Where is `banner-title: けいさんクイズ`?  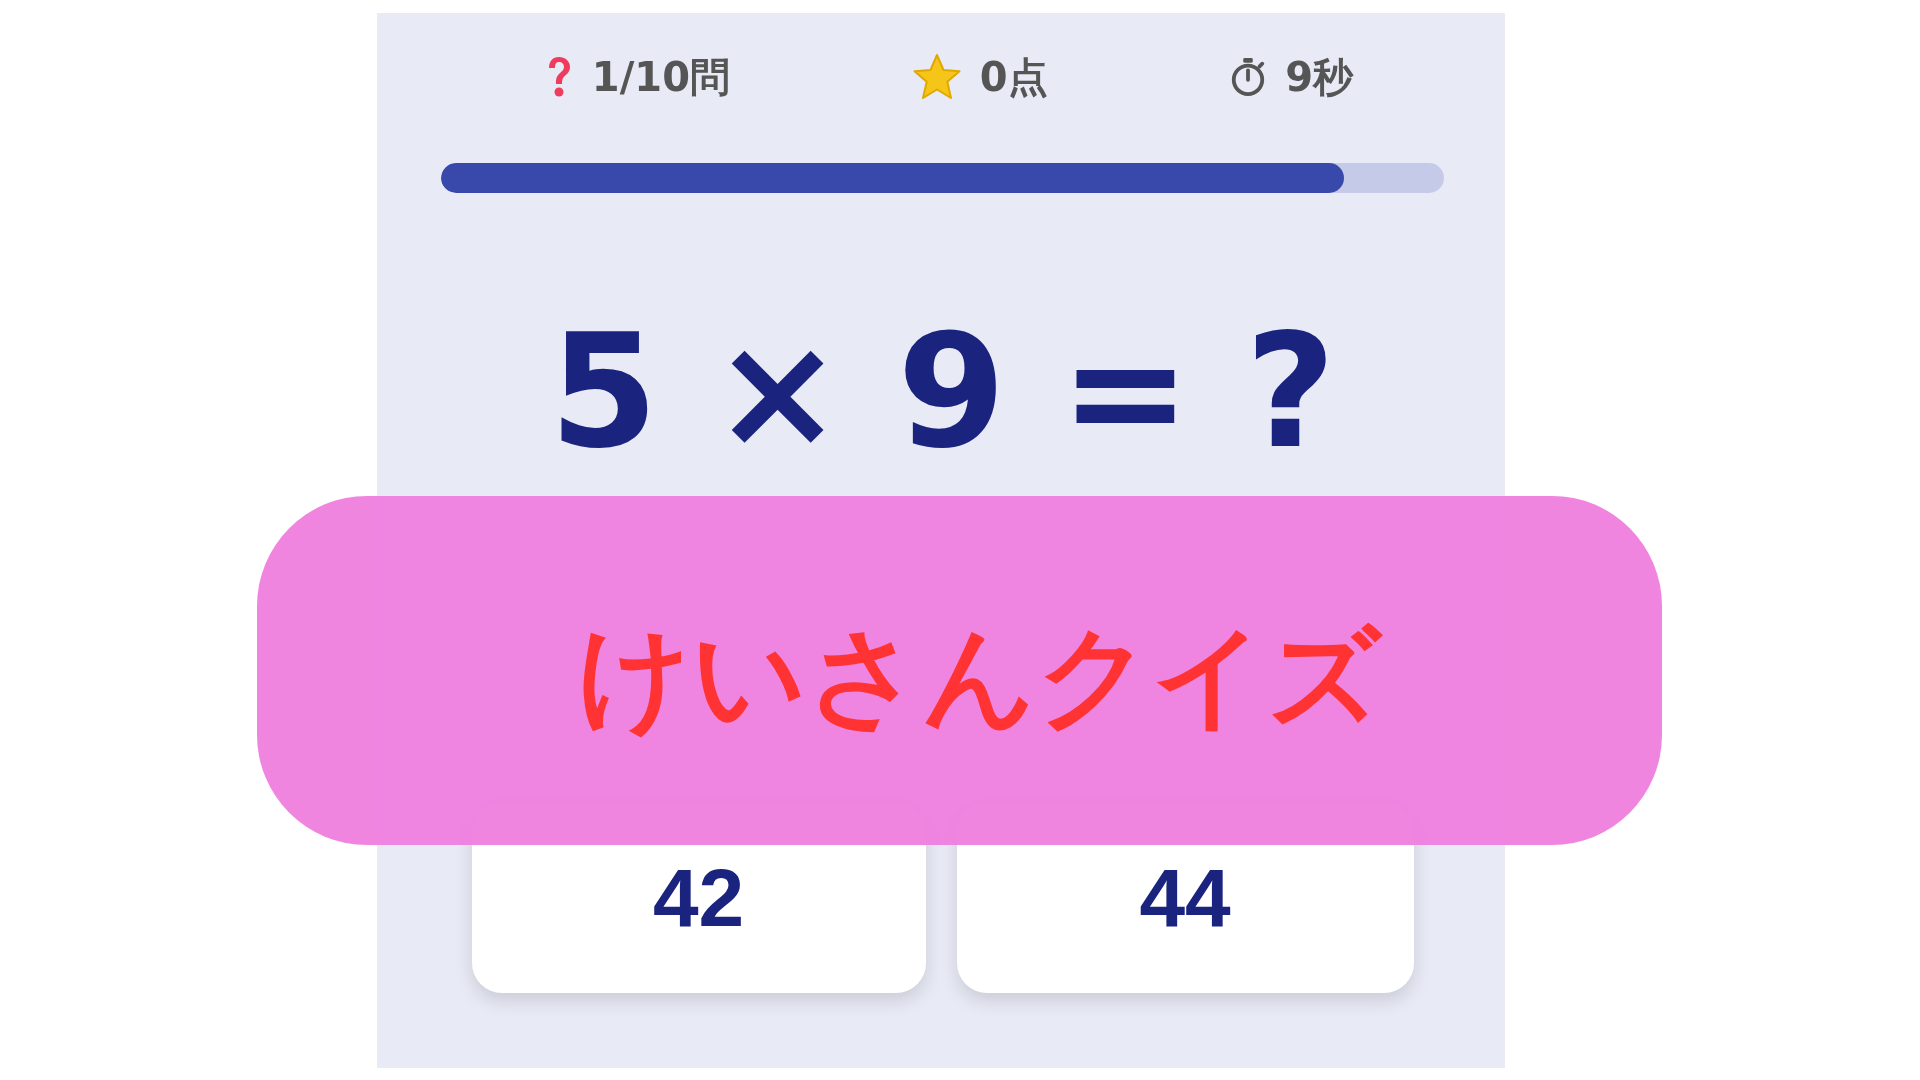
banner-title: けいさんクイズ is located at coordinates (979, 676).